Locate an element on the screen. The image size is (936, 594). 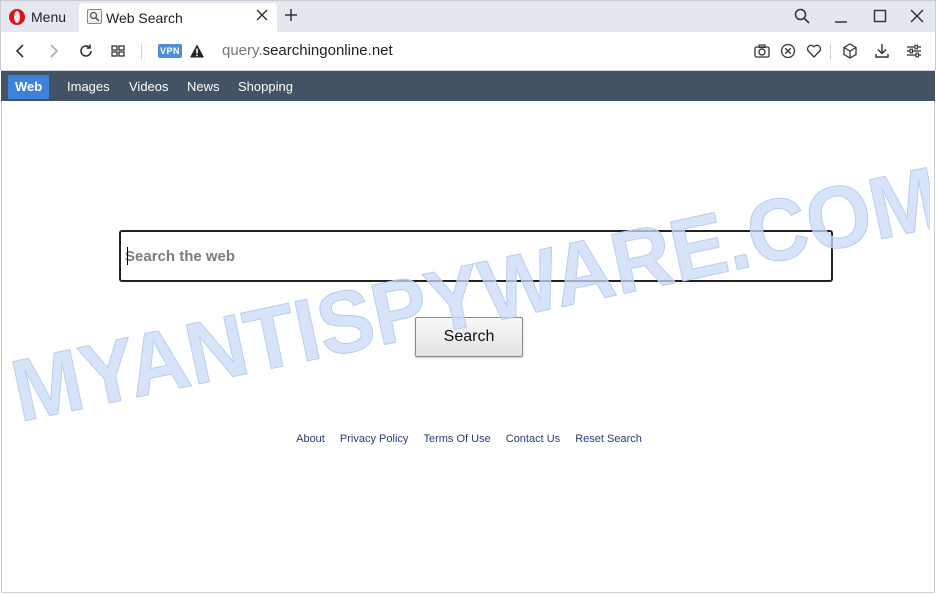
plus-icon is located at coordinates (291, 15).